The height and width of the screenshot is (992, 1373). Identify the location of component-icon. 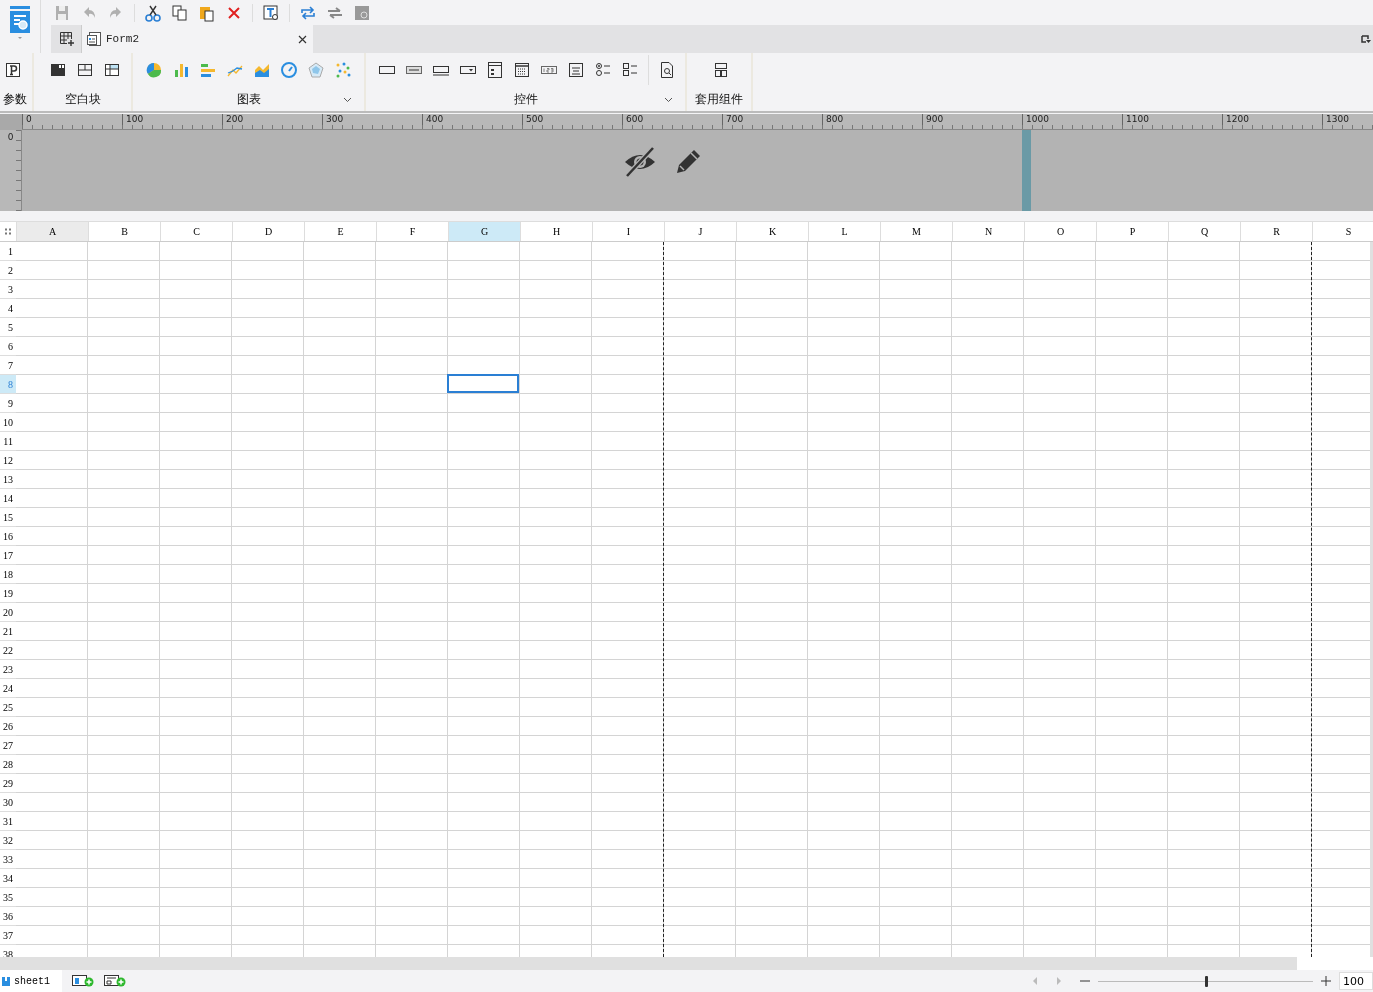
(721, 70).